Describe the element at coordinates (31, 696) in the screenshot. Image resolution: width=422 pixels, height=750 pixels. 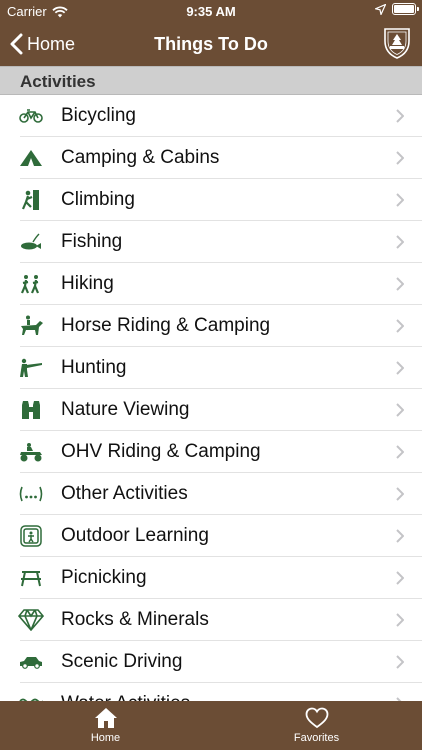
I see `water-icon` at that location.